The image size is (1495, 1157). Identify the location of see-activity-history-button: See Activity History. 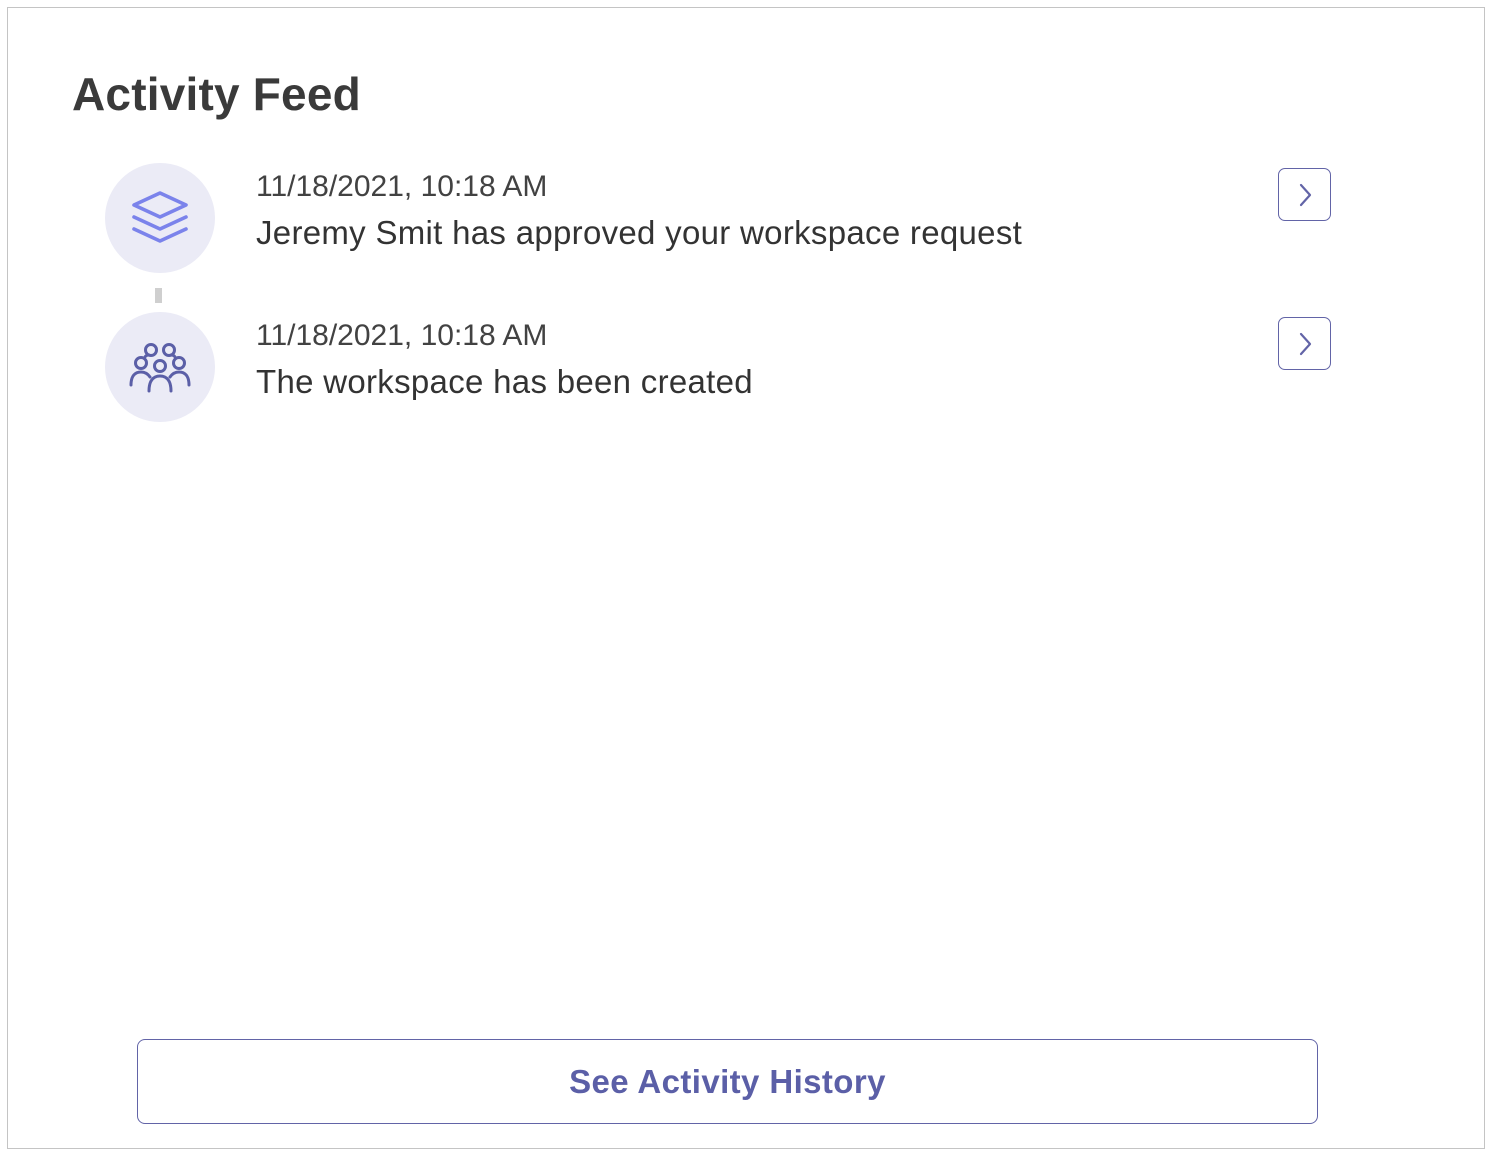
(727, 1081).